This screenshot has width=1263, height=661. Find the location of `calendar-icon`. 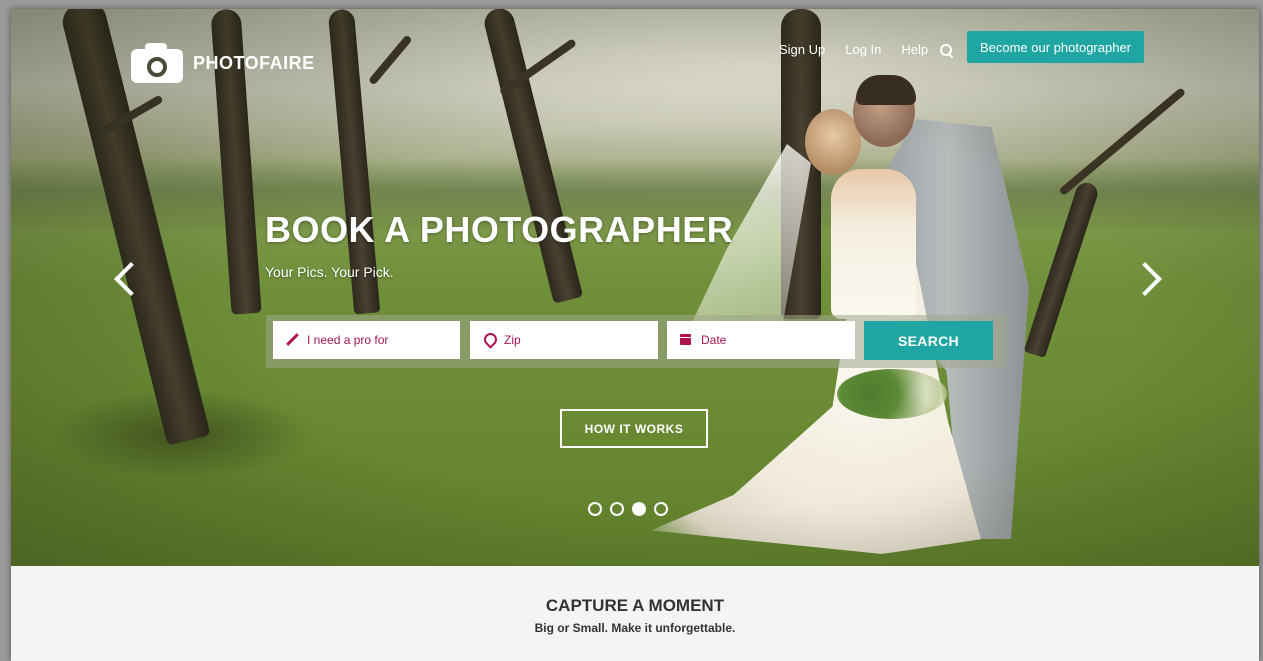

calendar-icon is located at coordinates (686, 340).